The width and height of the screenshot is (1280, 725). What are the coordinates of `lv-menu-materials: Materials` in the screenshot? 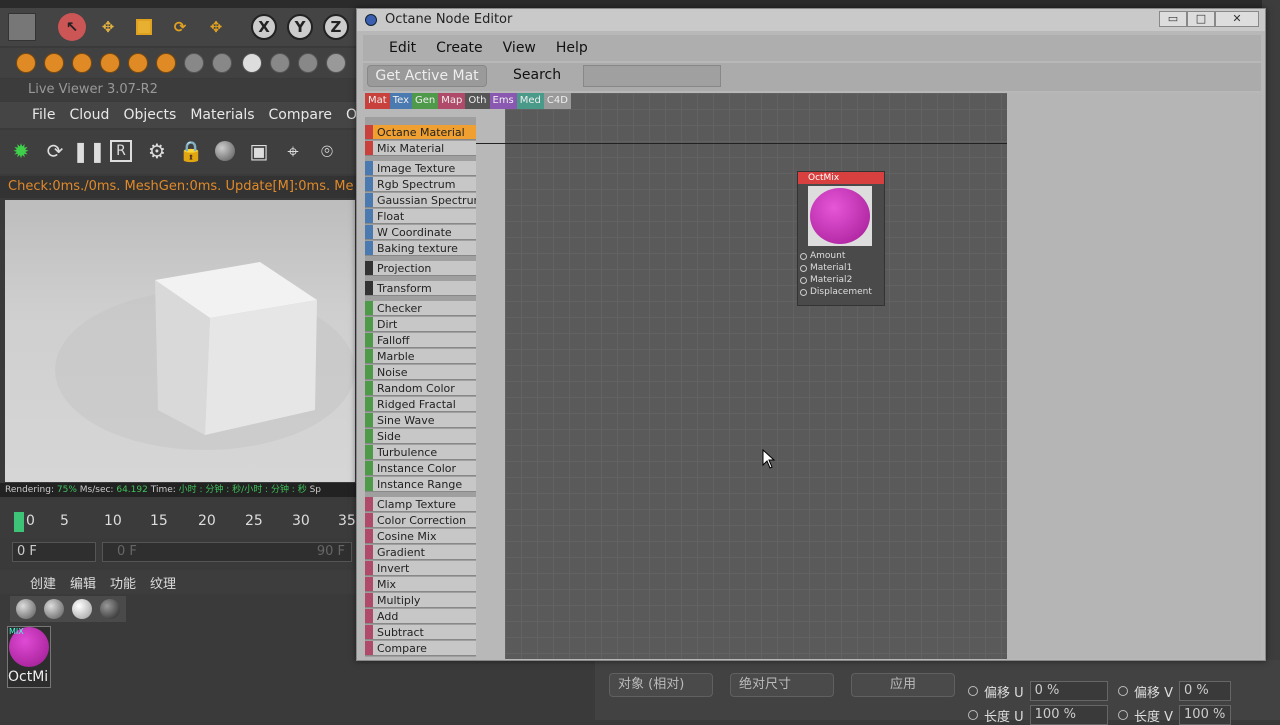 It's located at (222, 115).